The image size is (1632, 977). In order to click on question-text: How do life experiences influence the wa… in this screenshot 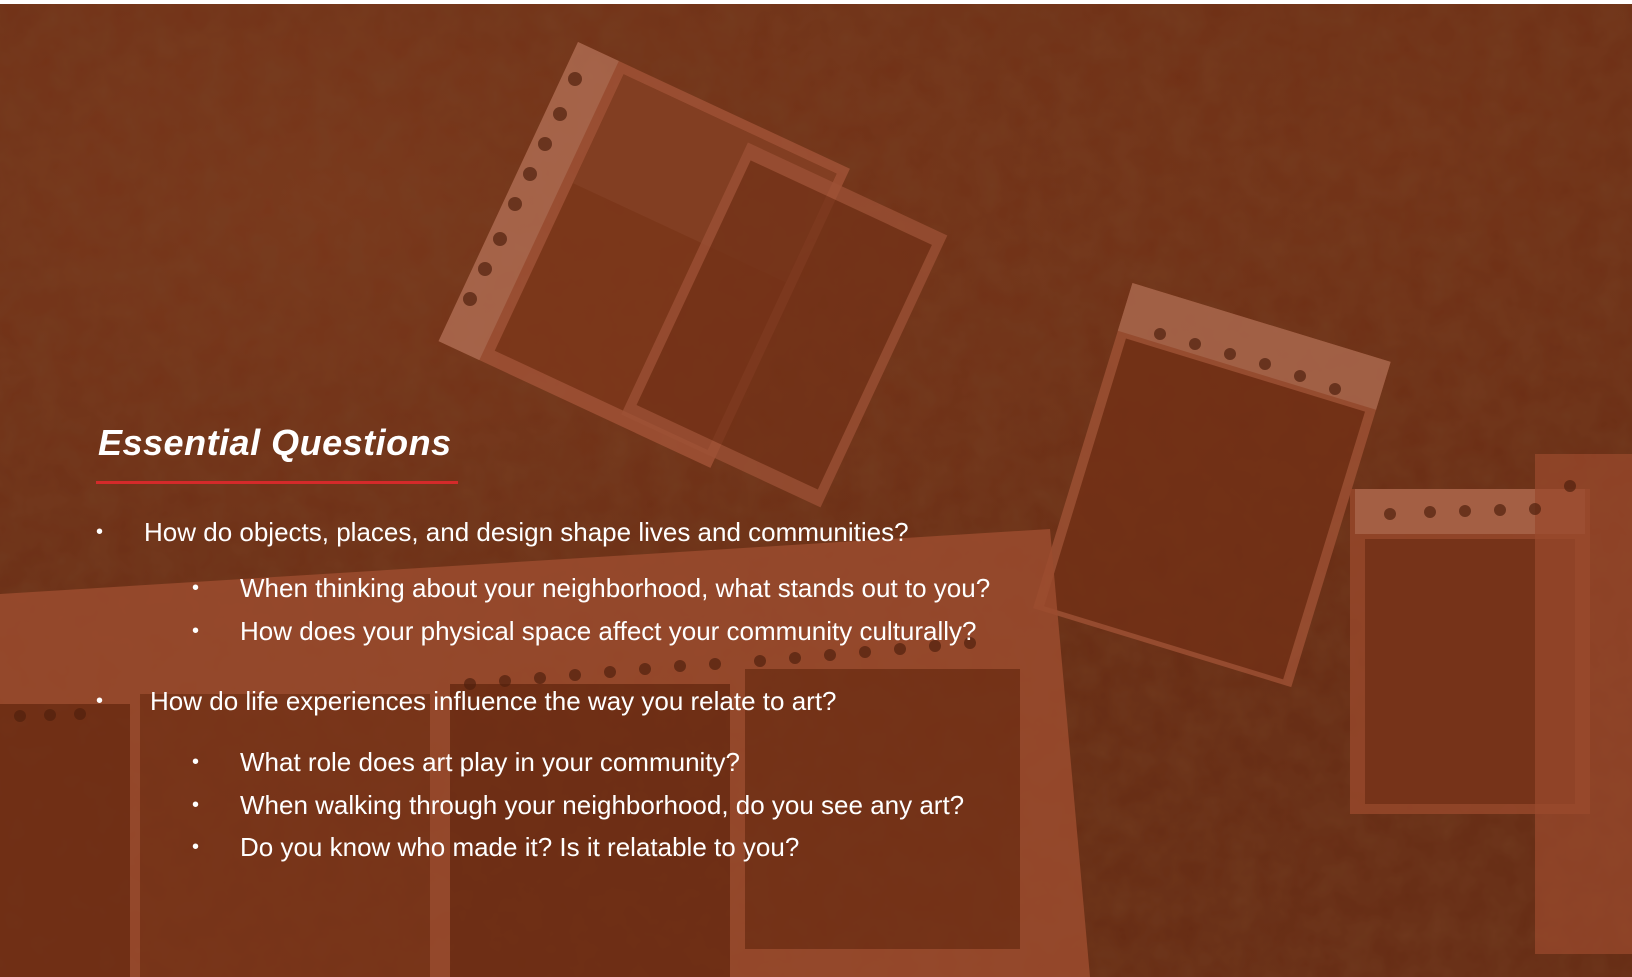, I will do `click(493, 701)`.